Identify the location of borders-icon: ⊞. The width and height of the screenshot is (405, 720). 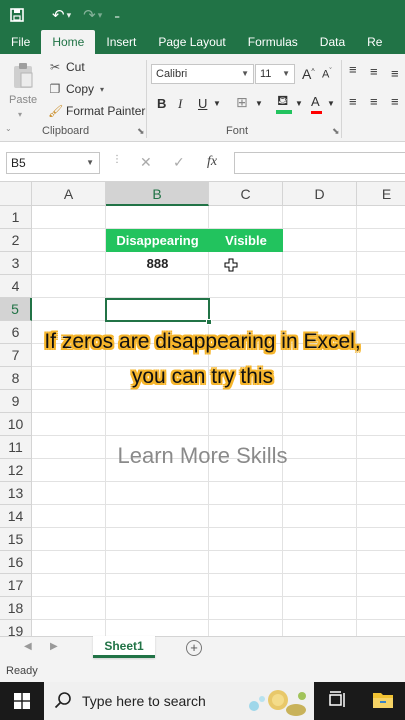
(242, 102).